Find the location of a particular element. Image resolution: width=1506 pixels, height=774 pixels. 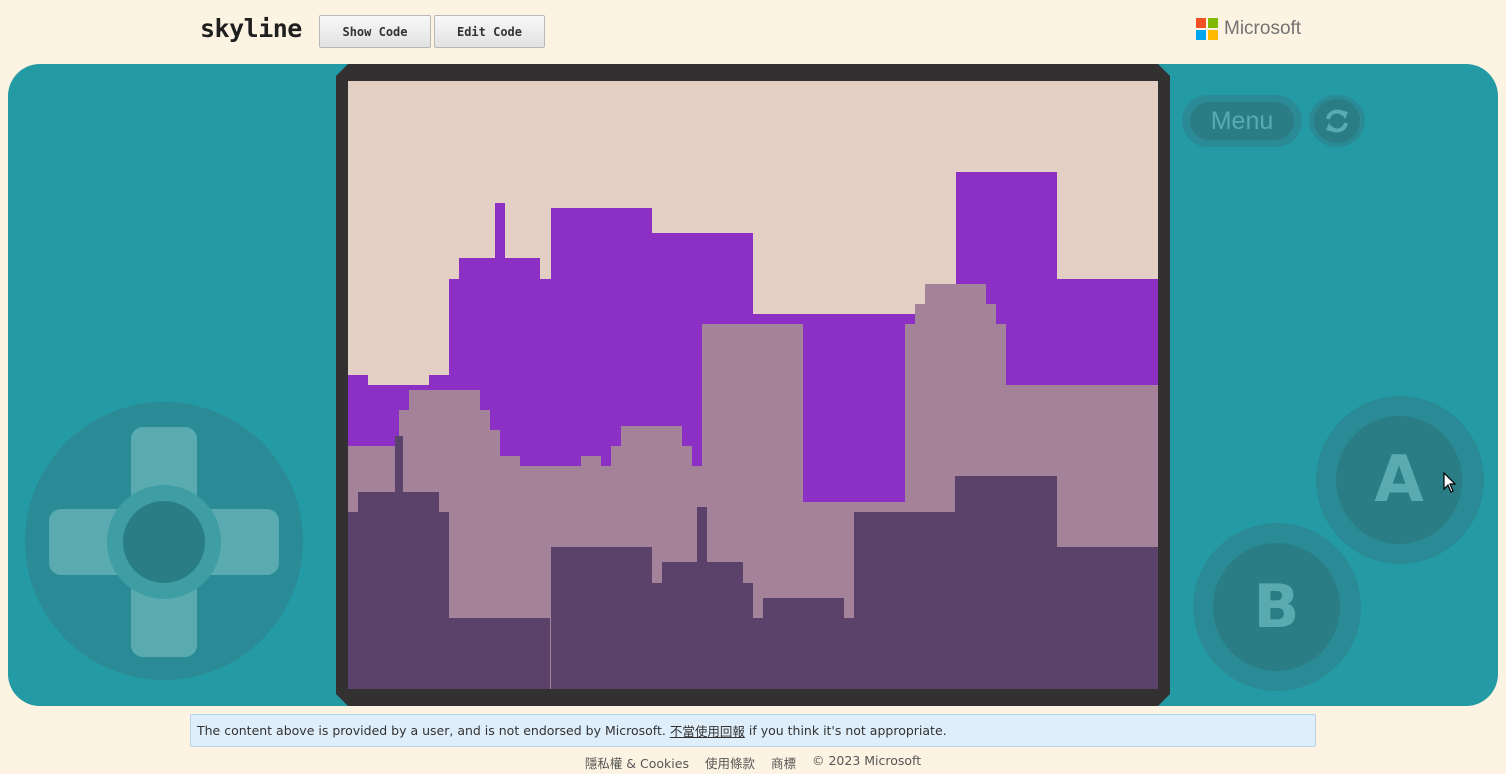

show-code-button: Show Code is located at coordinates (375, 31).